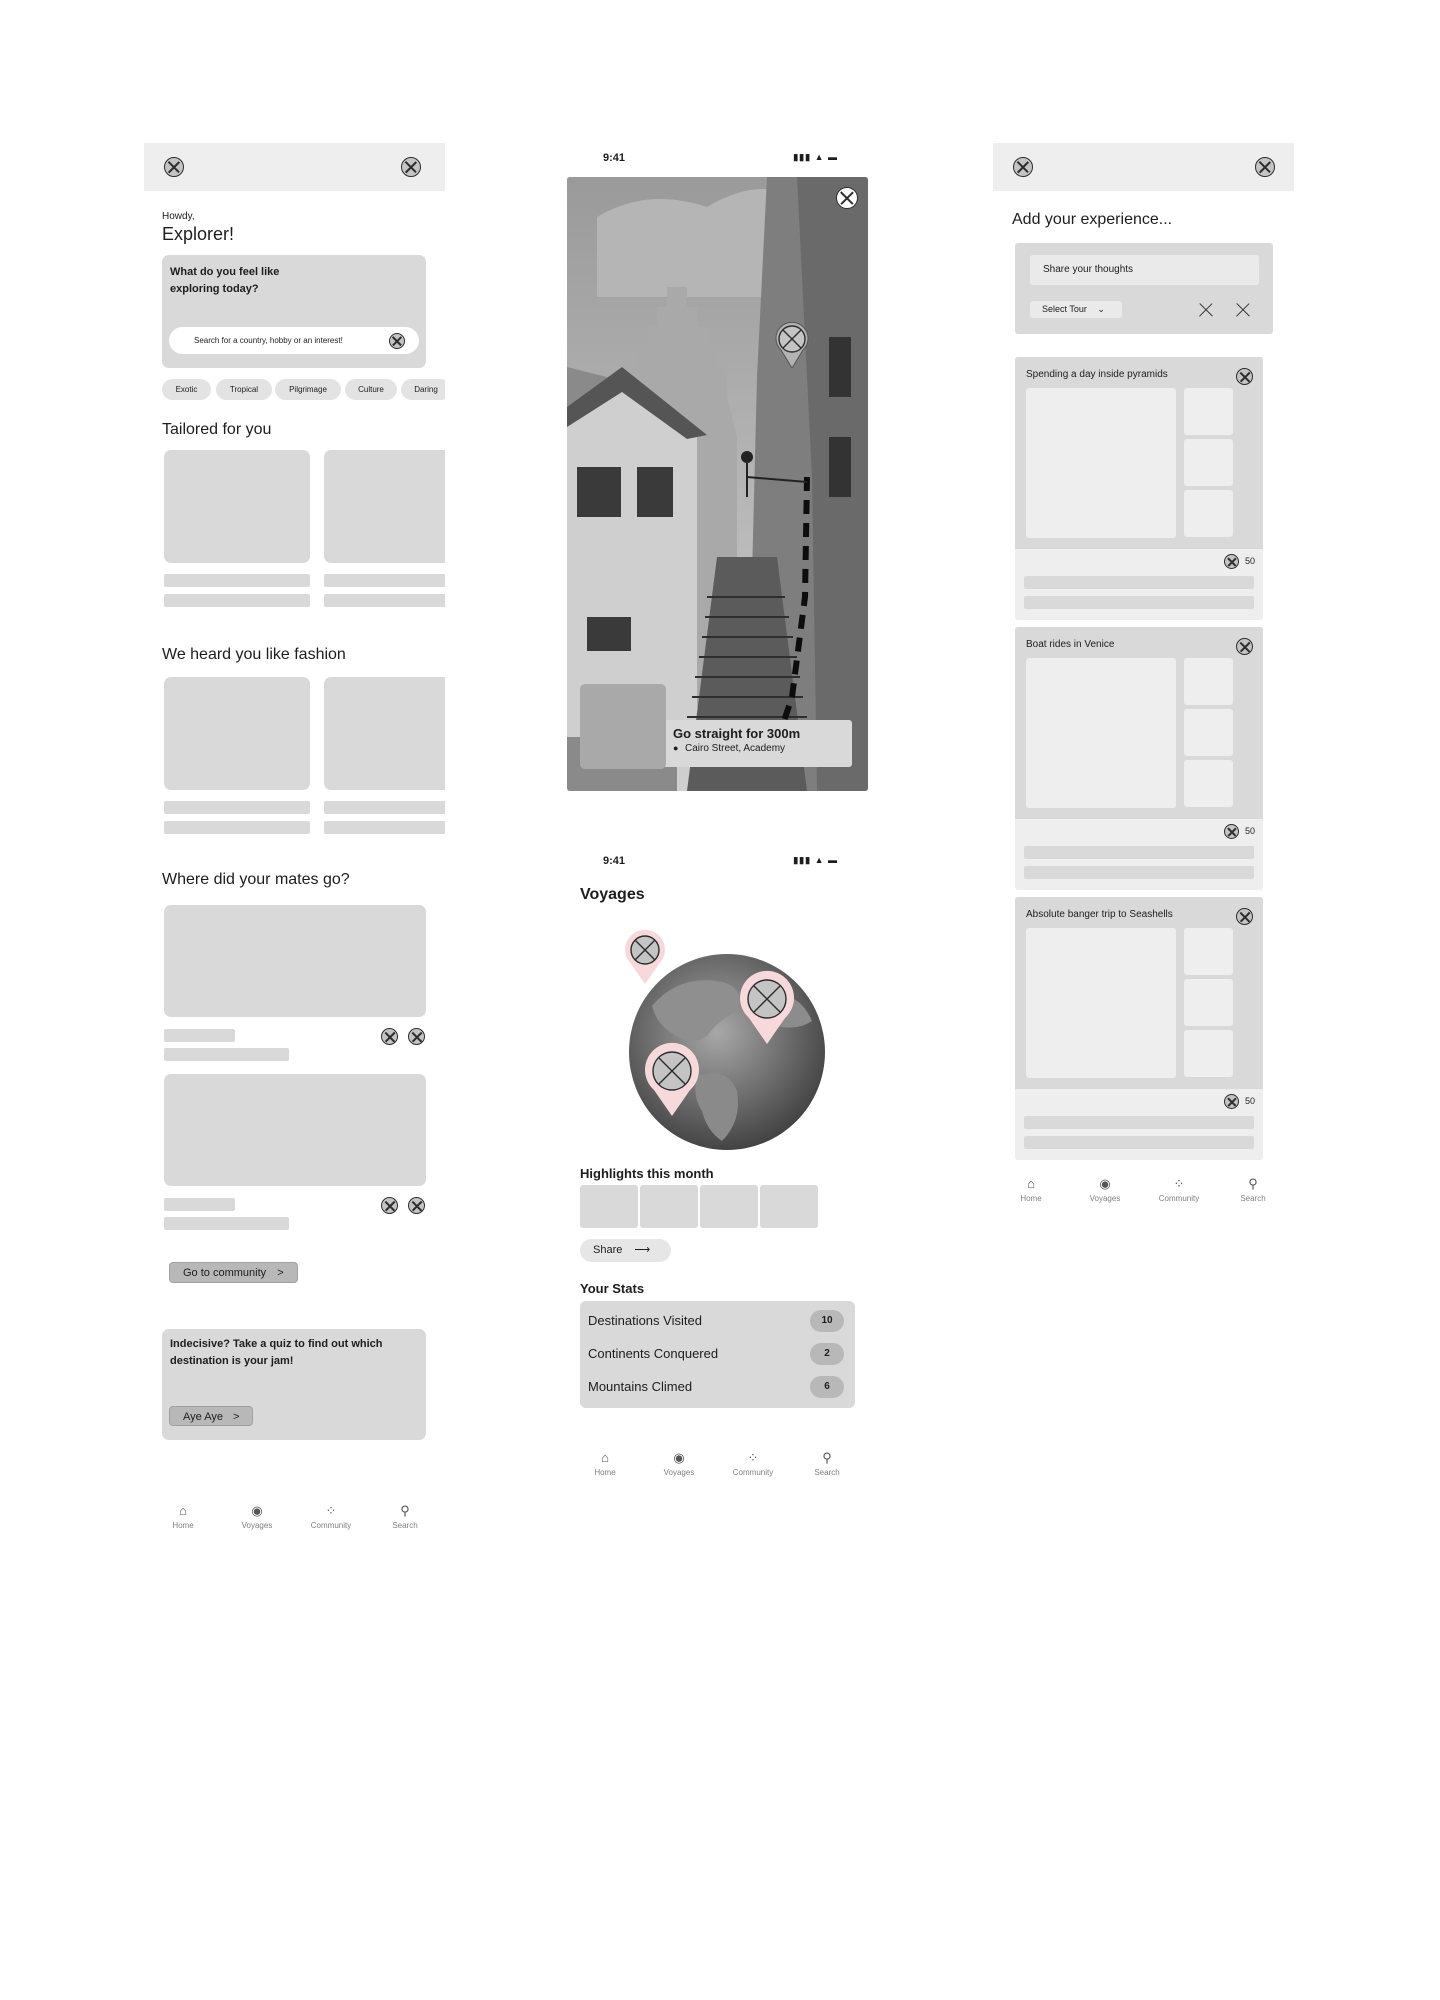 The width and height of the screenshot is (1440, 2000). What do you see at coordinates (847, 198) in the screenshot?
I see `close-icon` at bounding box center [847, 198].